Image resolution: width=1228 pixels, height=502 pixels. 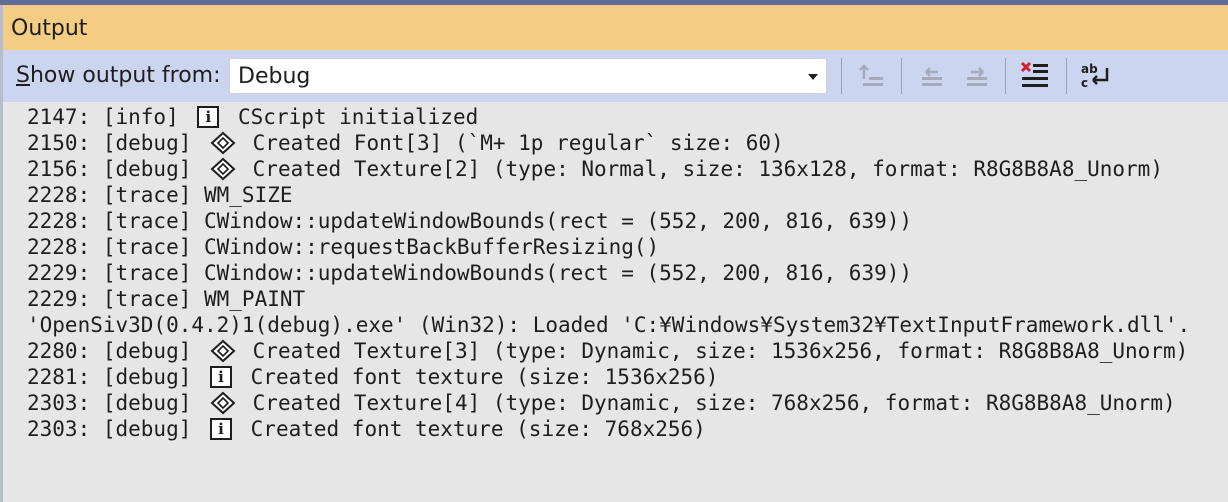 What do you see at coordinates (116, 143) in the screenshot?
I see `line-text: 2150: [debug]` at bounding box center [116, 143].